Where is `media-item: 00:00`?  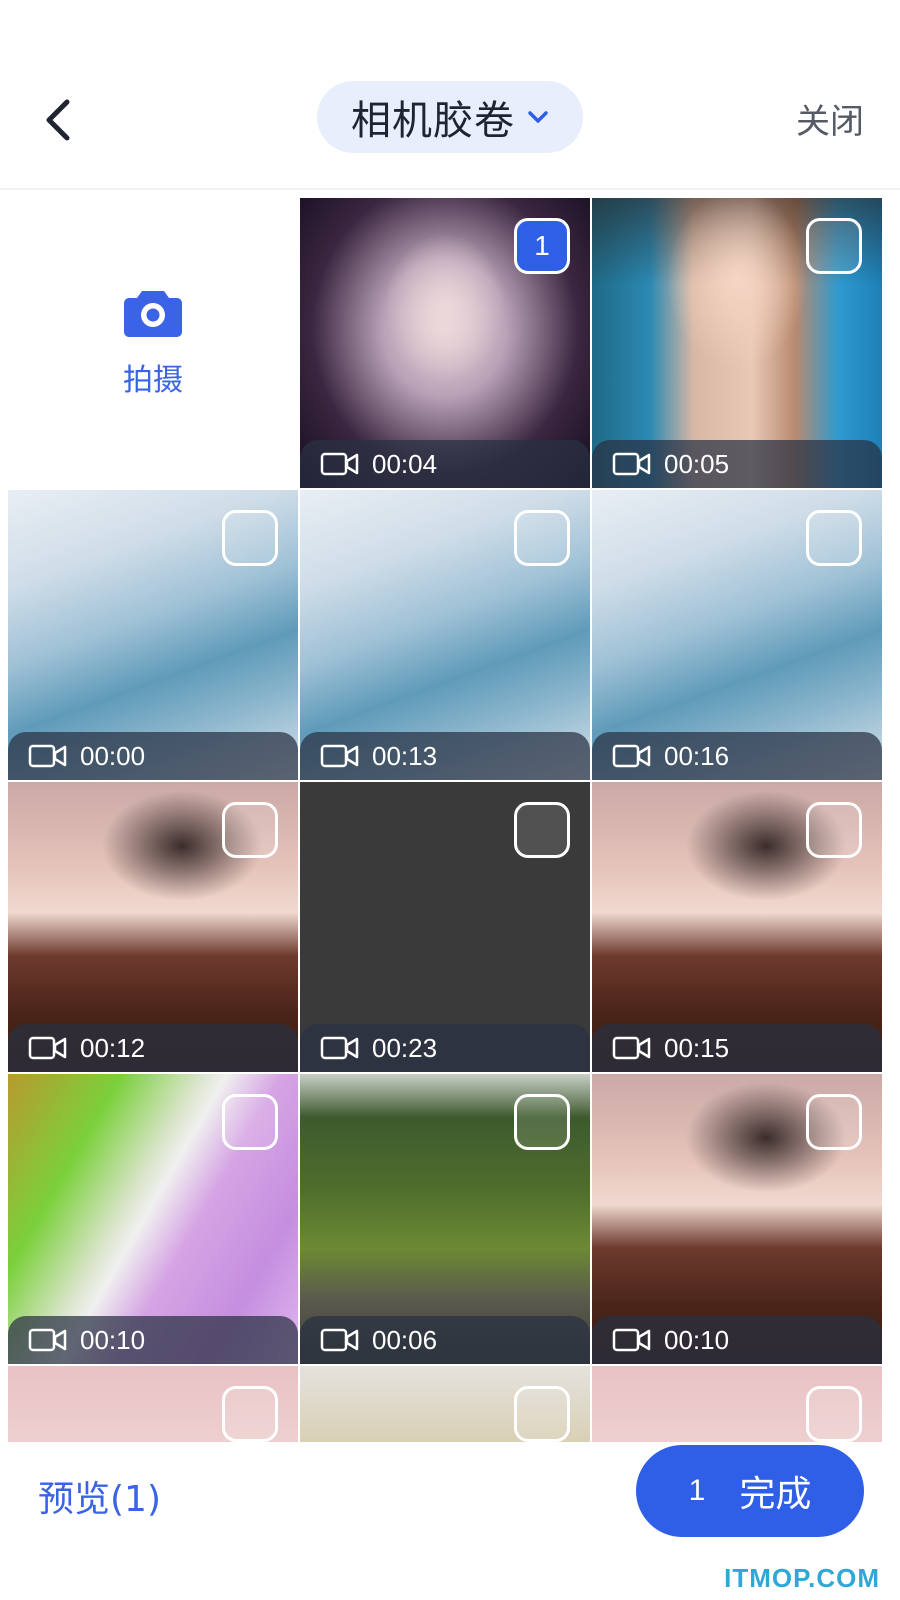 media-item: 00:00 is located at coordinates (153, 635).